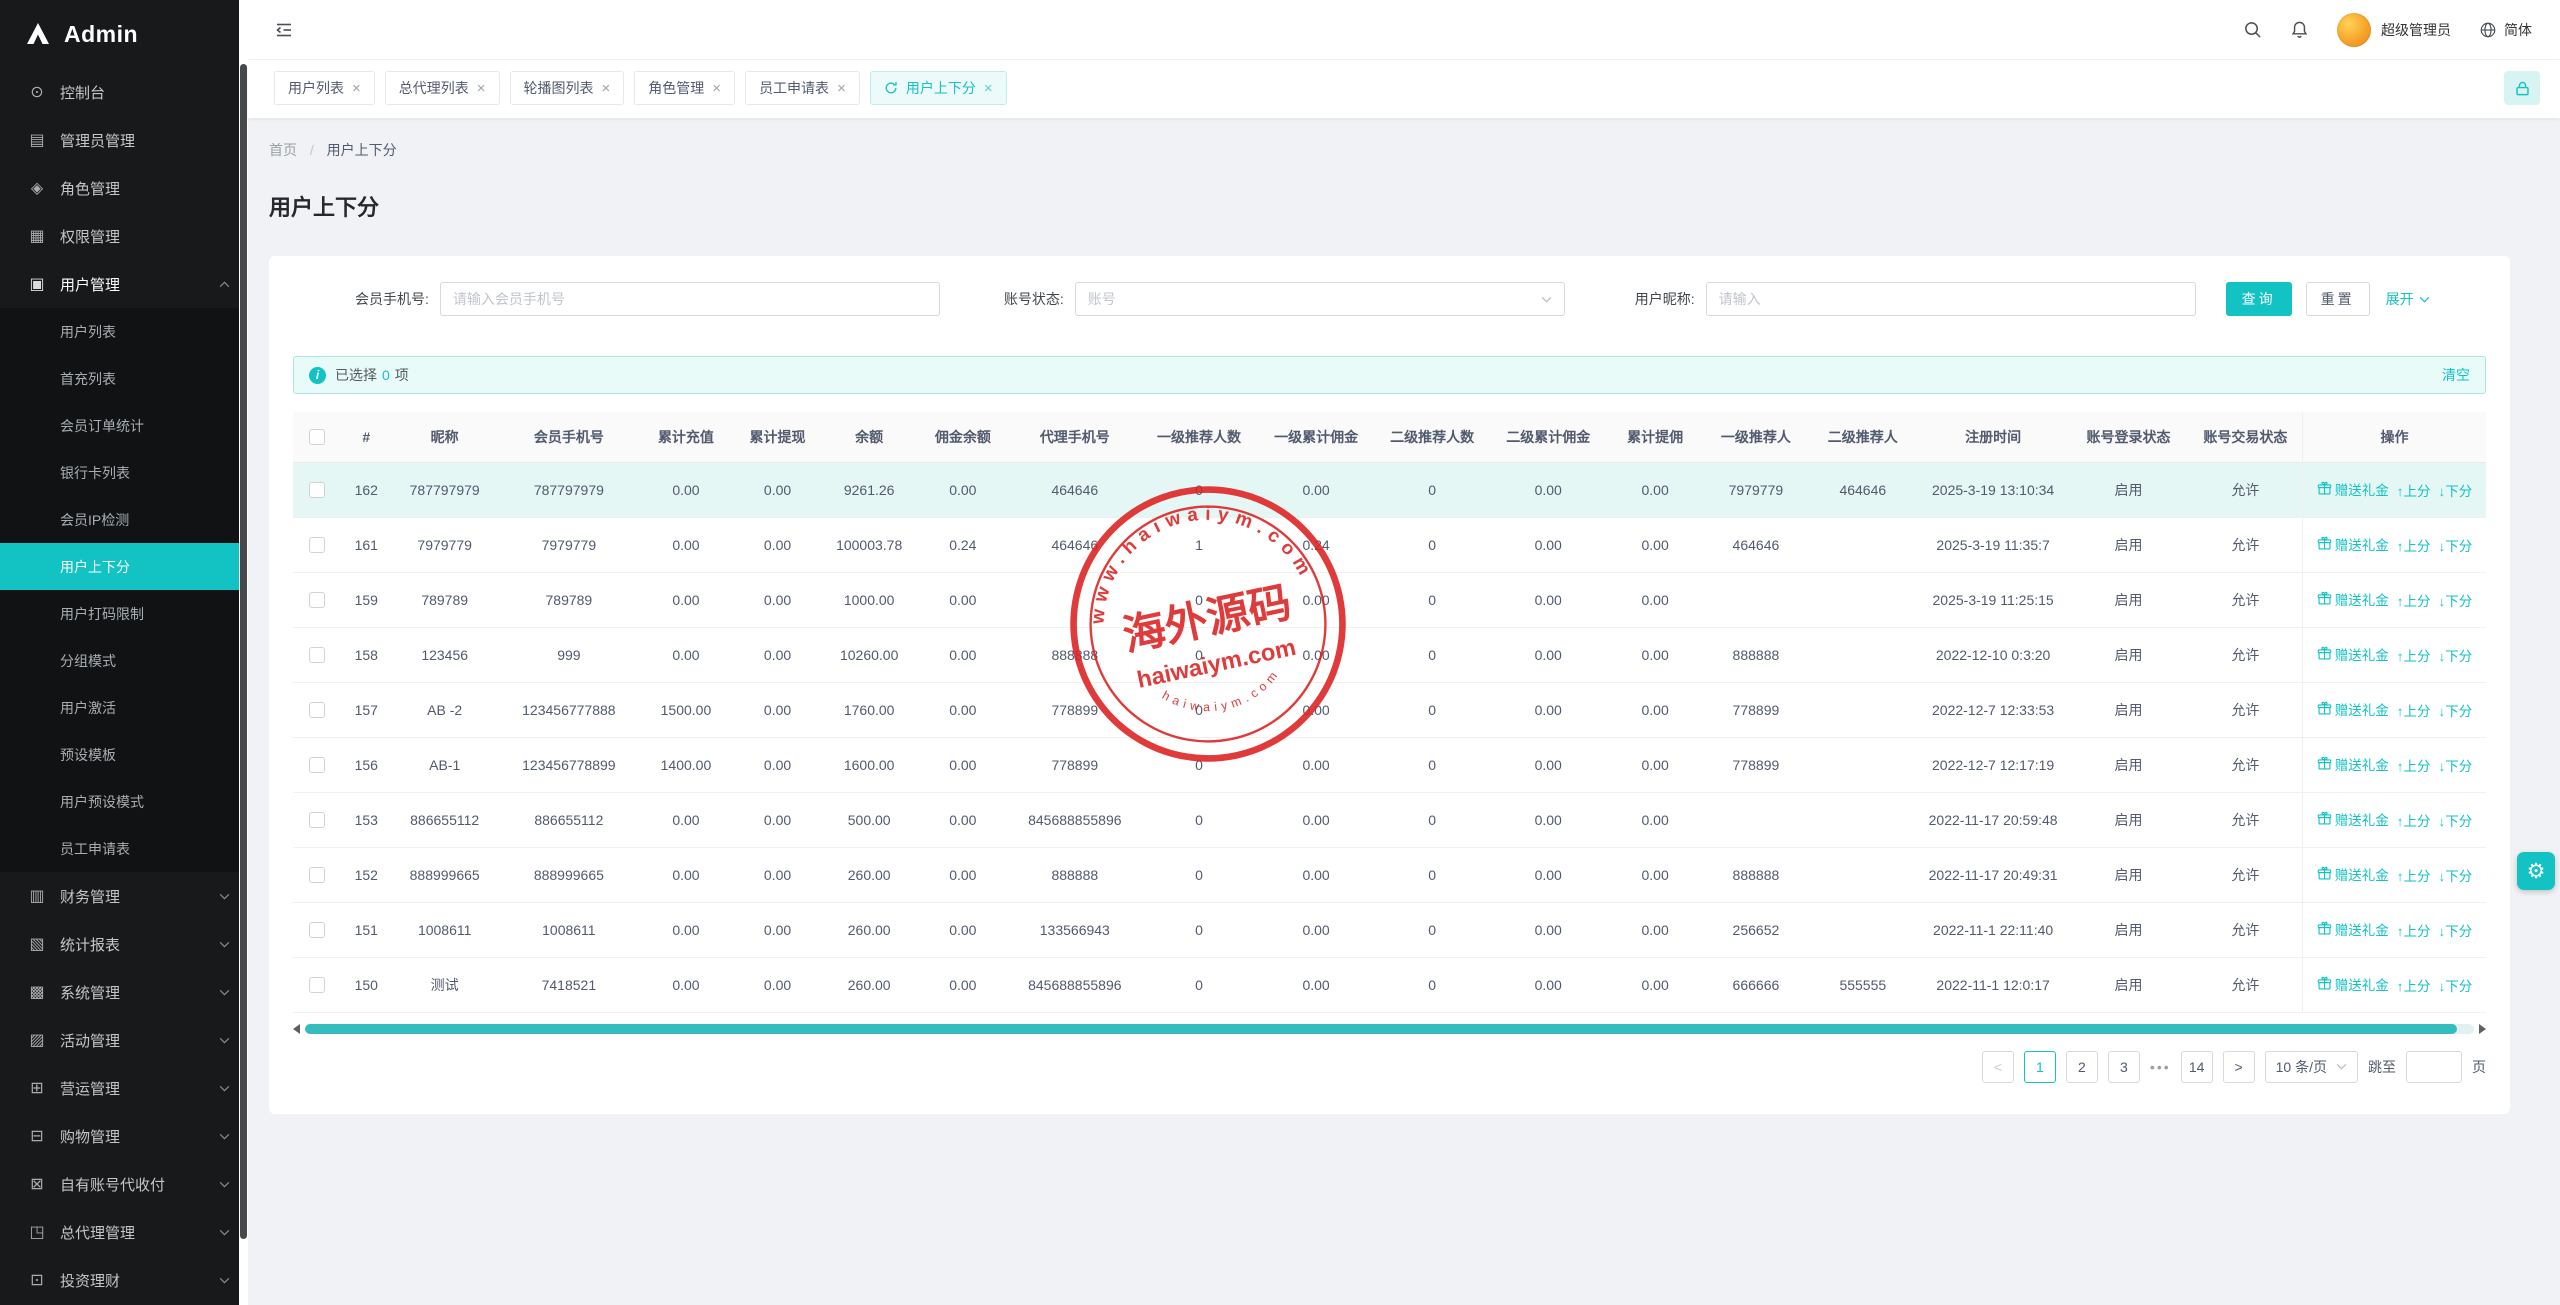 This screenshot has height=1305, width=2560. I want to click on user-menu: 超级管理员, so click(2394, 29).